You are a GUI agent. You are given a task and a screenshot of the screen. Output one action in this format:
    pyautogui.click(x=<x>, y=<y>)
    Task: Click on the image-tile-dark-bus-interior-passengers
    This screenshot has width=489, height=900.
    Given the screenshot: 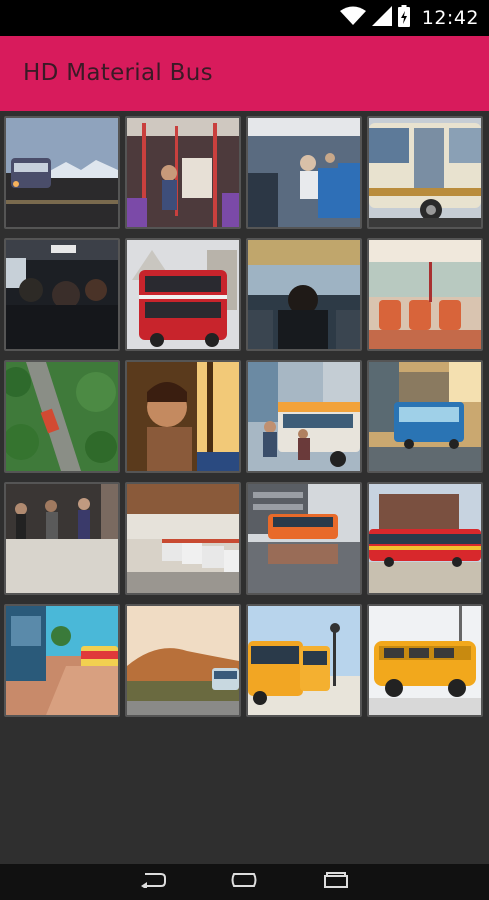 What is the action you would take?
    pyautogui.click(x=62, y=294)
    